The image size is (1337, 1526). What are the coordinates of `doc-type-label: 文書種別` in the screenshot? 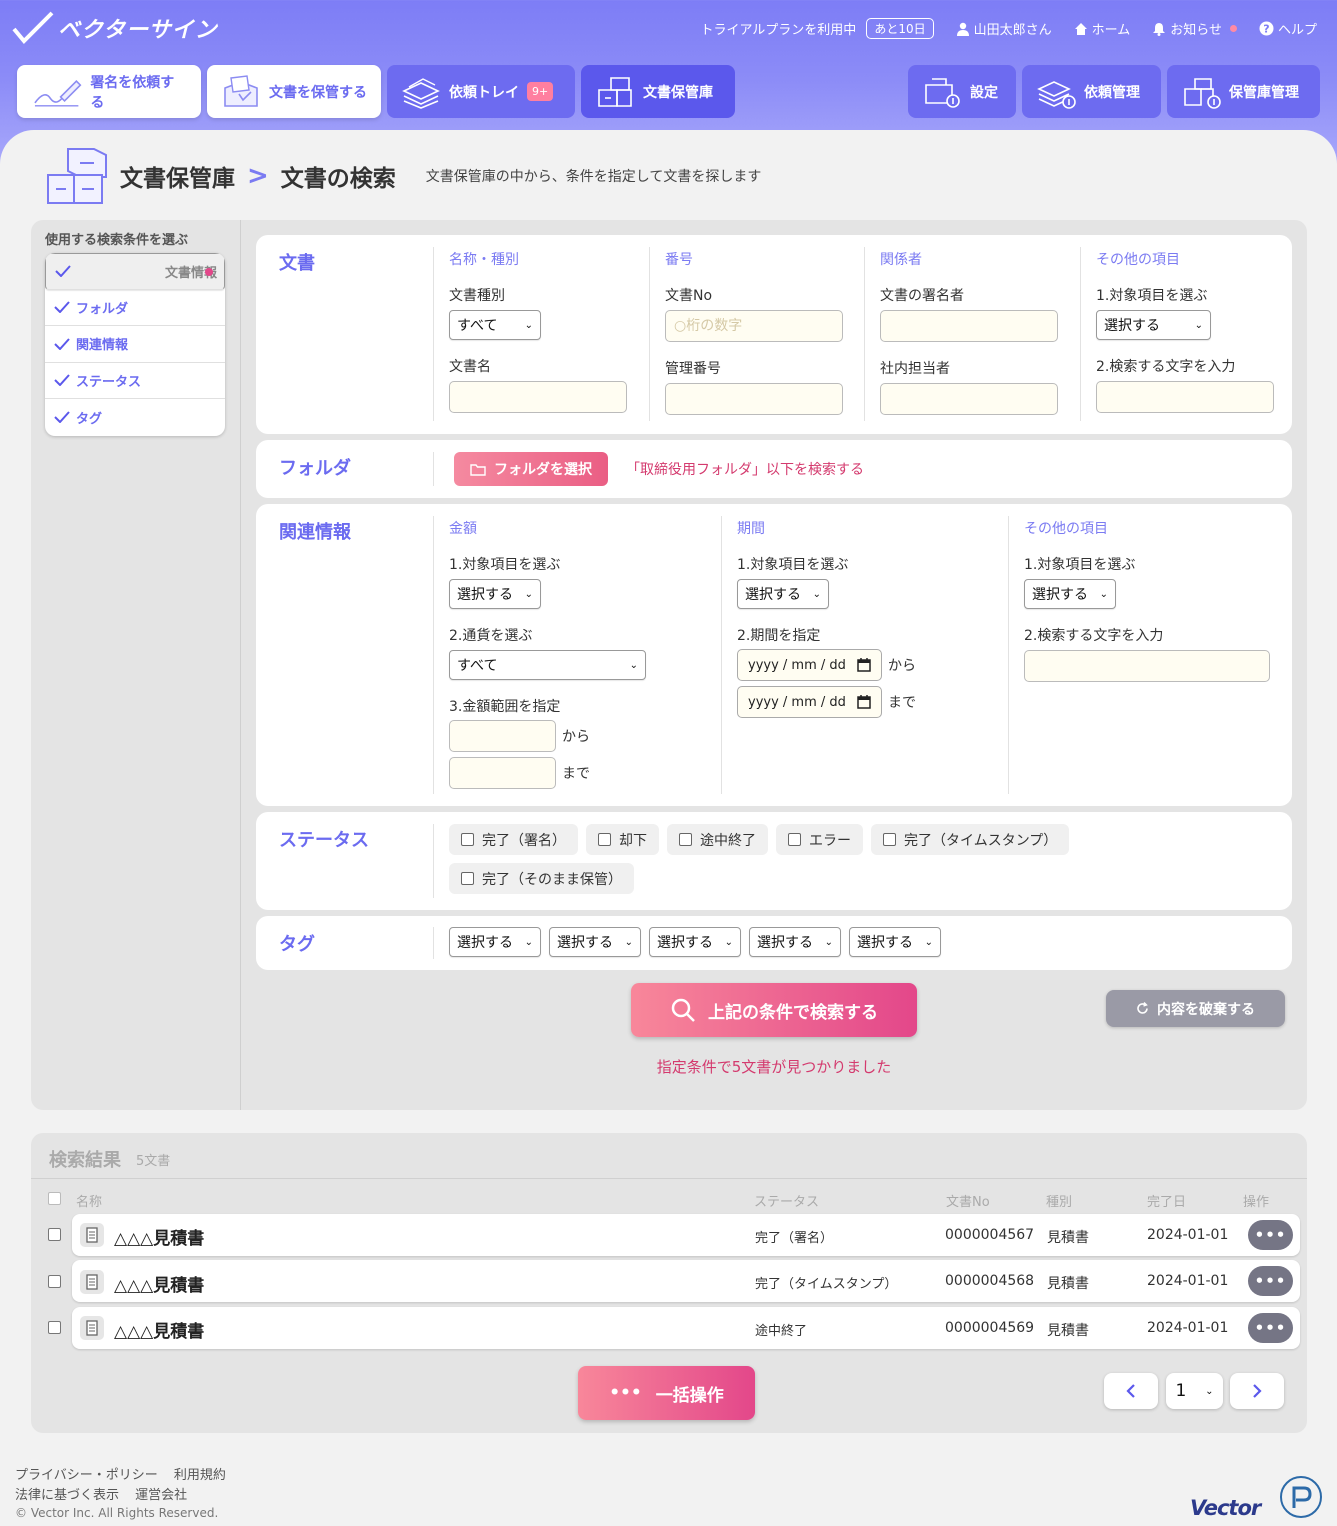 It's located at (477, 296).